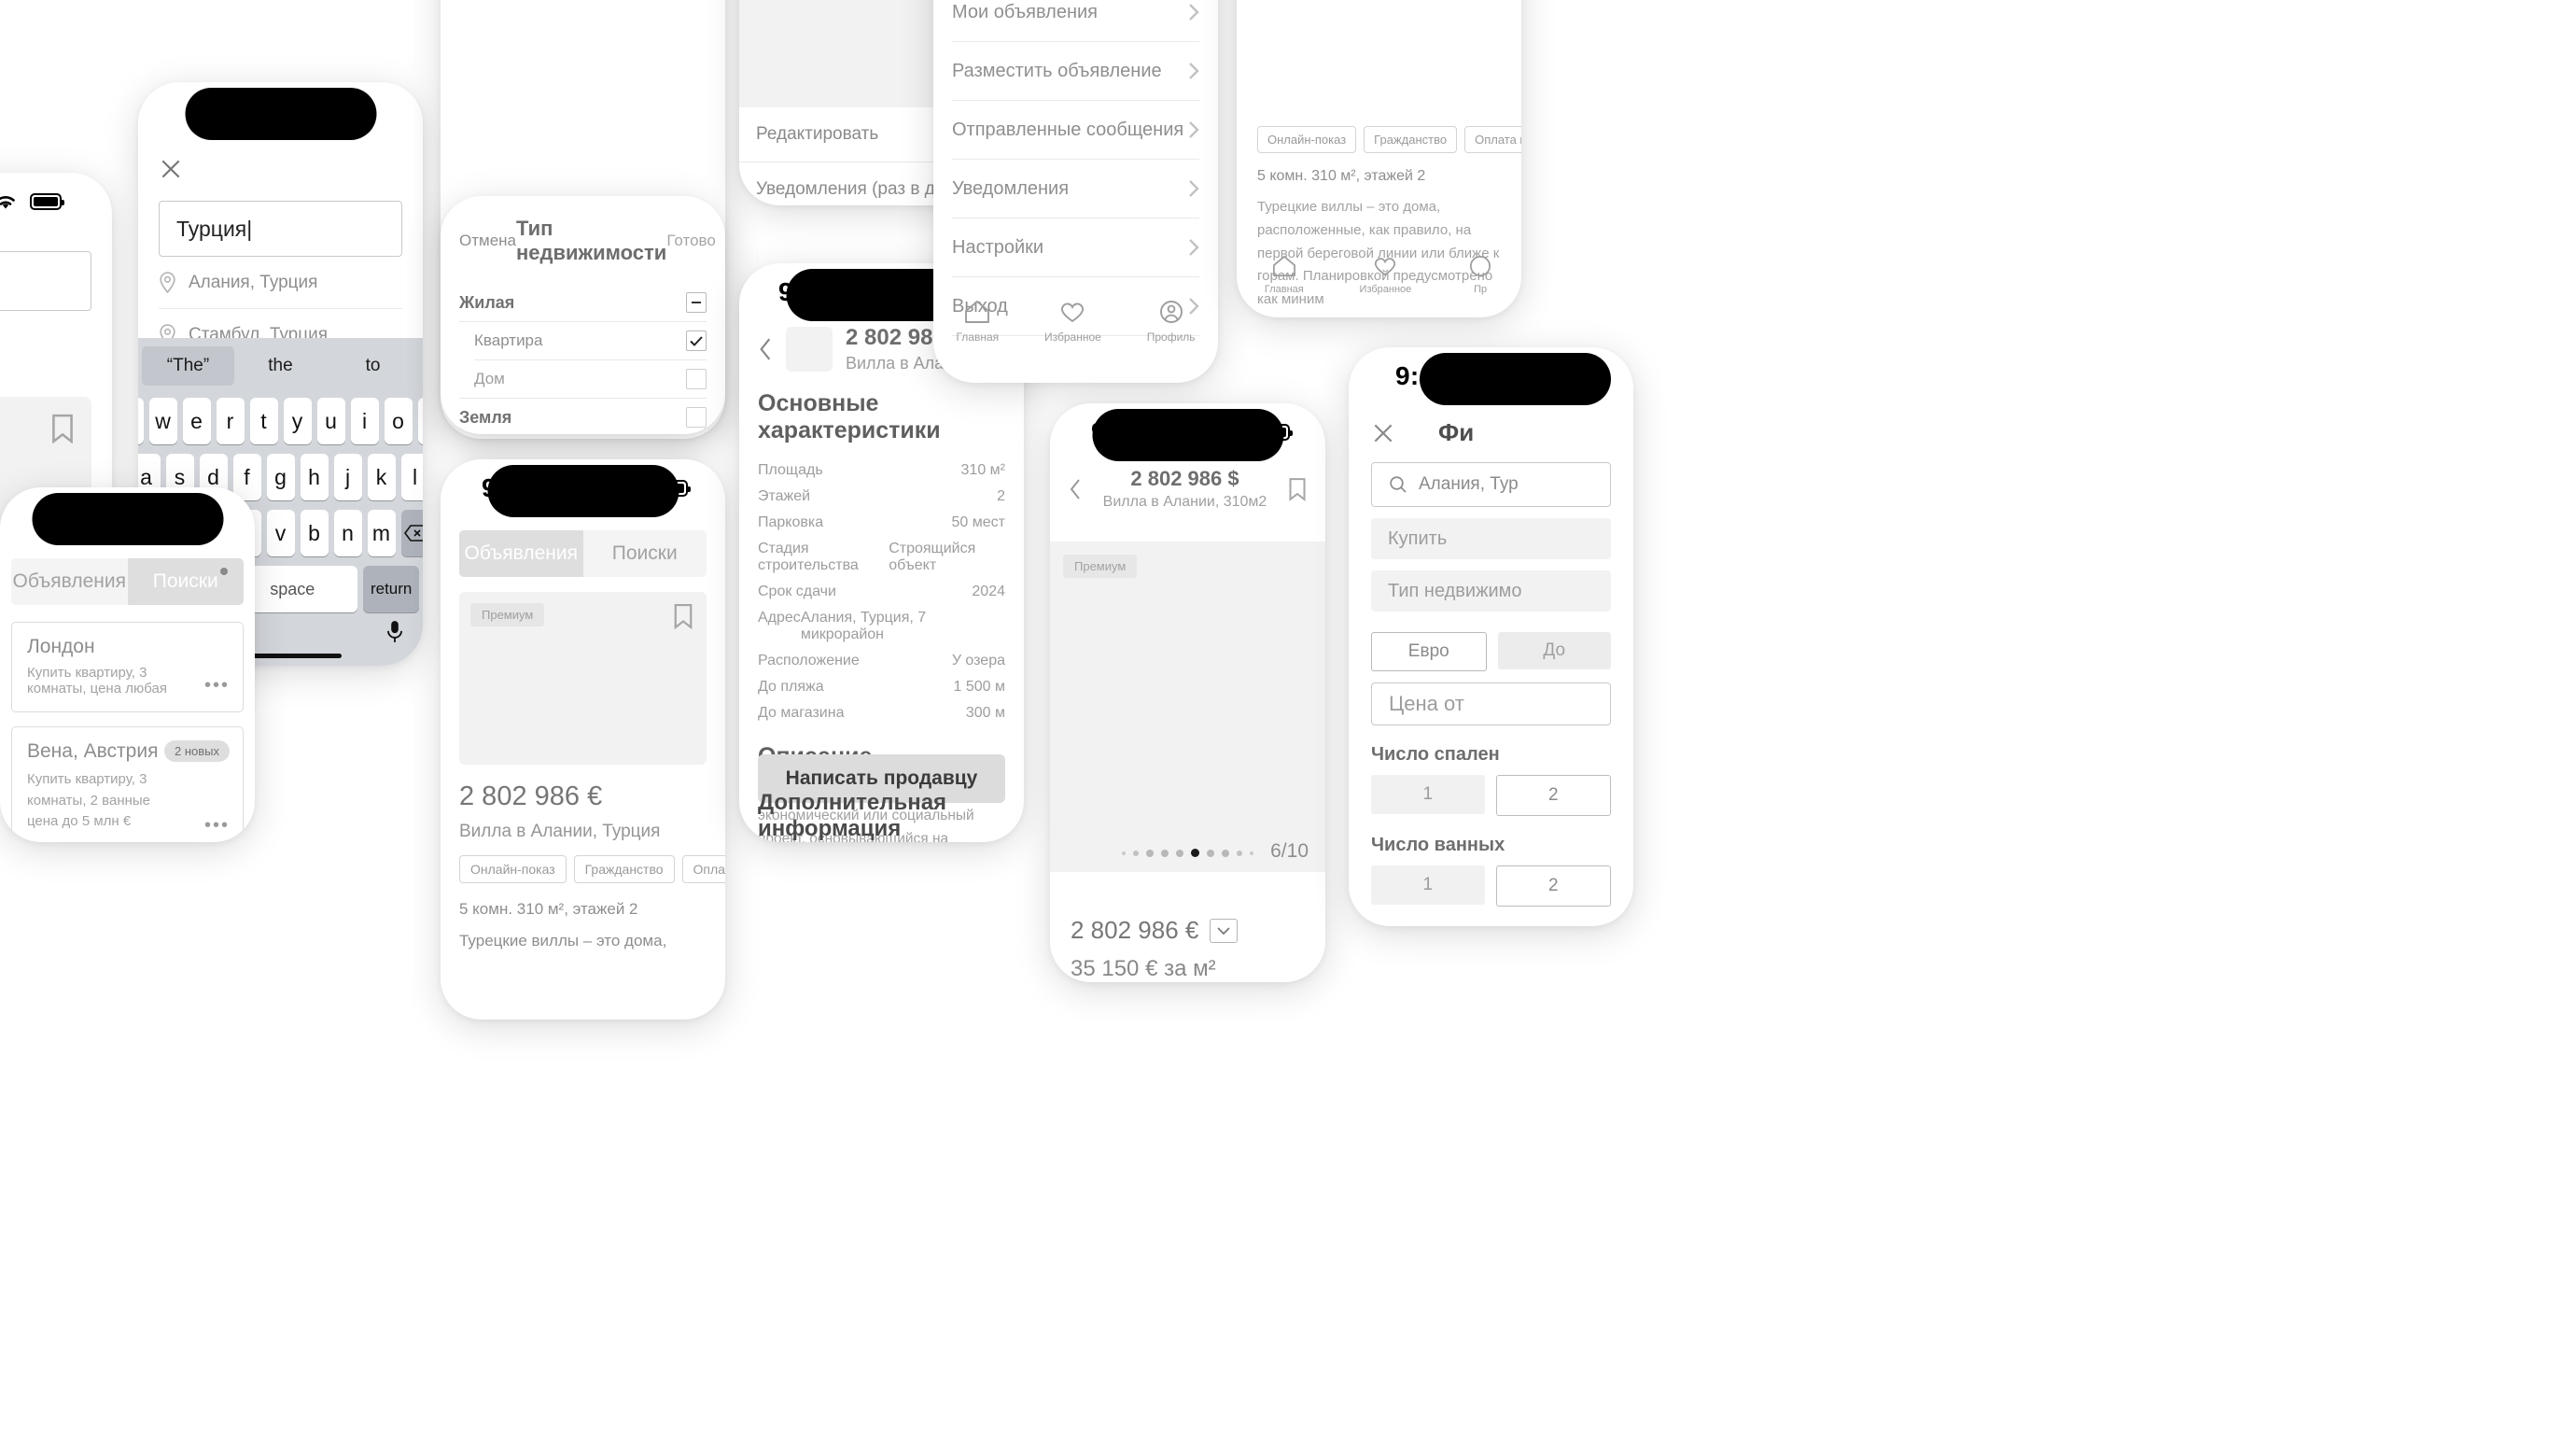  I want to click on tabbar-profile: Профиль, so click(1171, 322).